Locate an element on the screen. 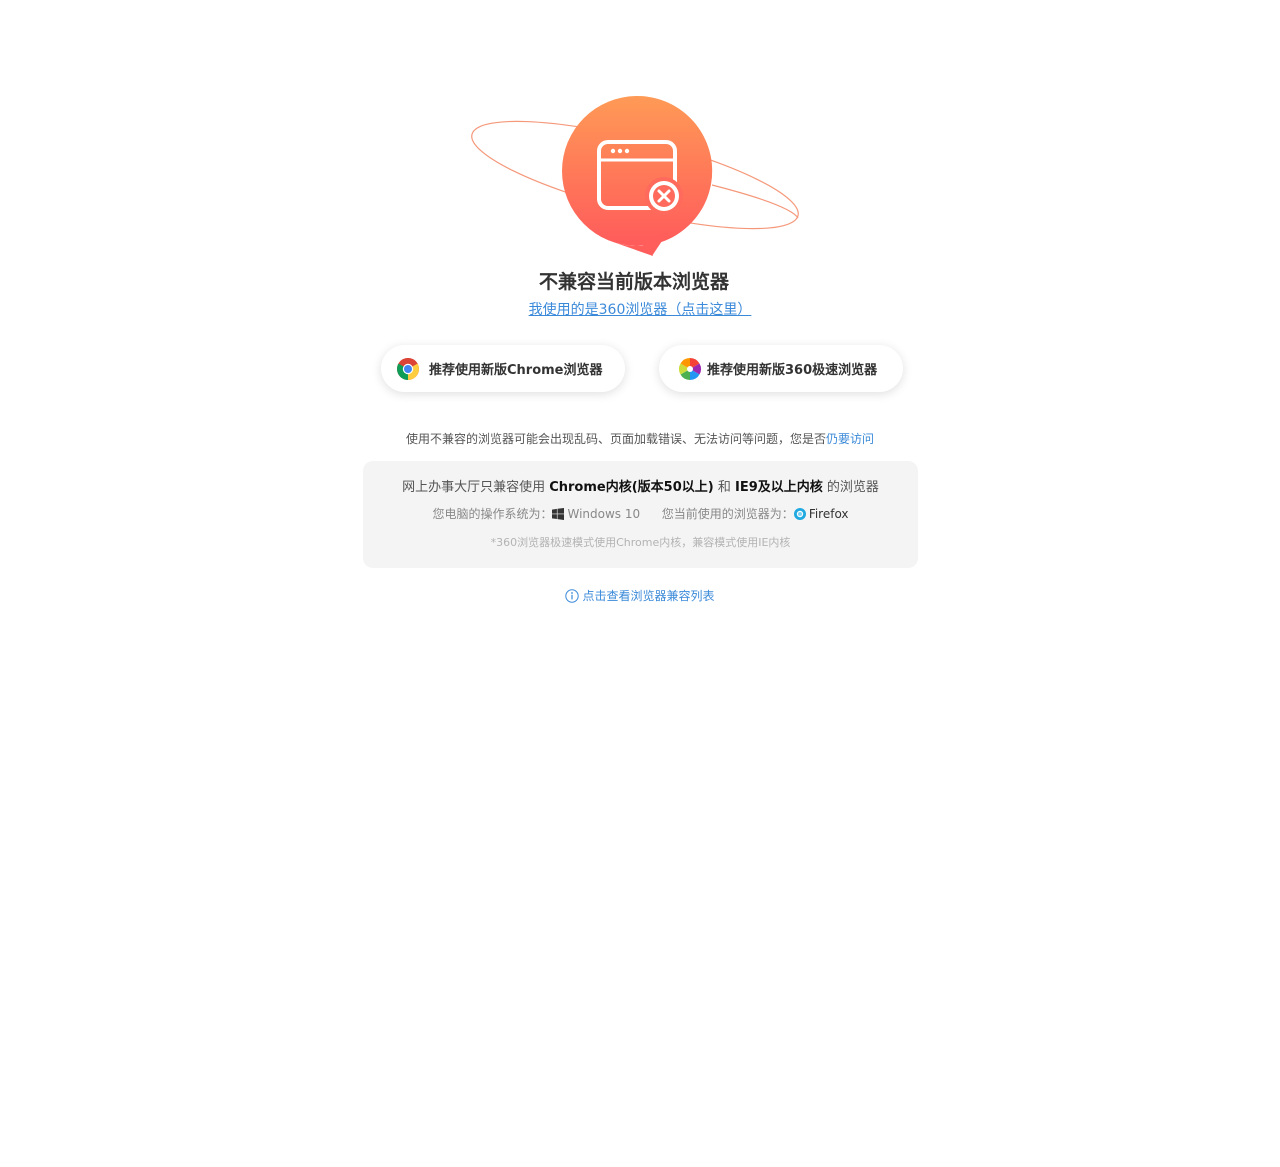  windows-logo-icon is located at coordinates (558, 514).